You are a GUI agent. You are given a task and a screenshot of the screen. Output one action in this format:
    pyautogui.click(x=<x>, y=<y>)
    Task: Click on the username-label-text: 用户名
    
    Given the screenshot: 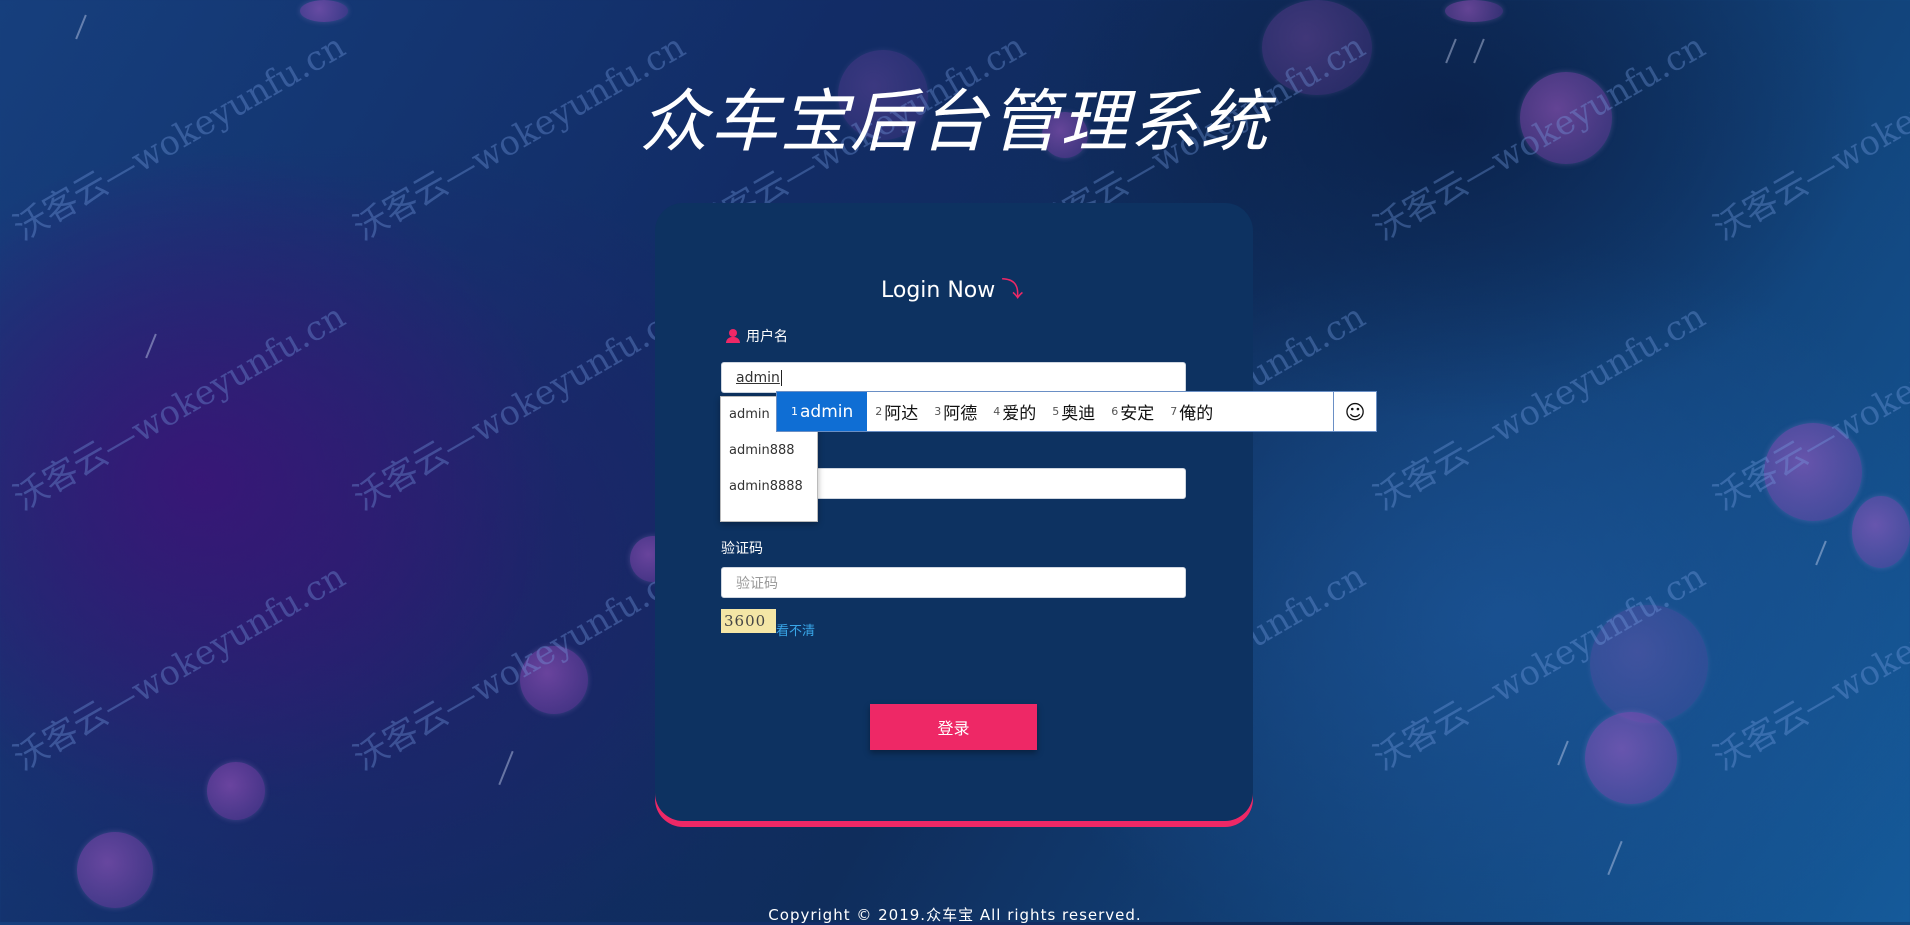 What is the action you would take?
    pyautogui.click(x=767, y=337)
    